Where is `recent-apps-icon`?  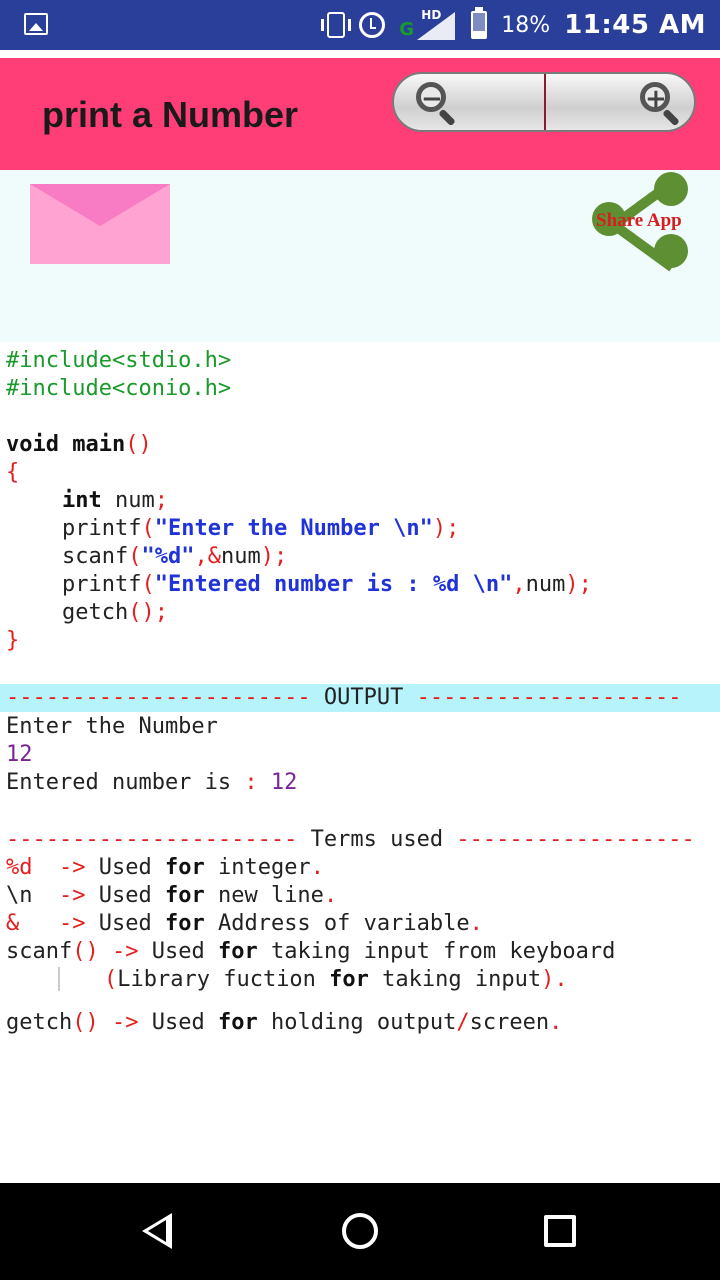
recent-apps-icon is located at coordinates (560, 1231).